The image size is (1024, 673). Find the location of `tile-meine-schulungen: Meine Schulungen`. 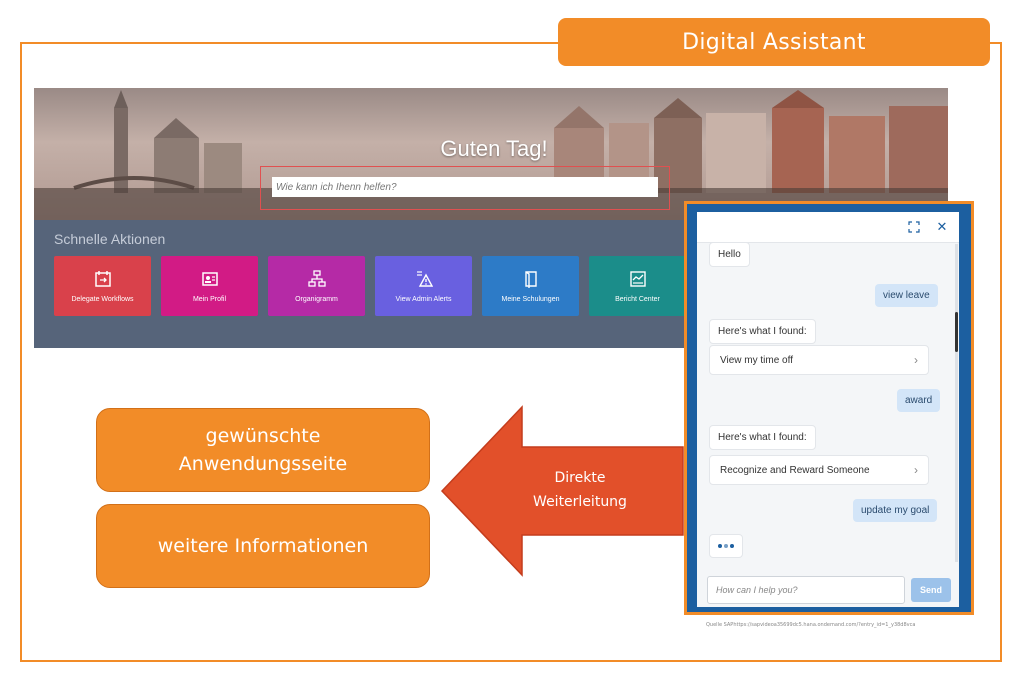

tile-meine-schulungen: Meine Schulungen is located at coordinates (530, 286).